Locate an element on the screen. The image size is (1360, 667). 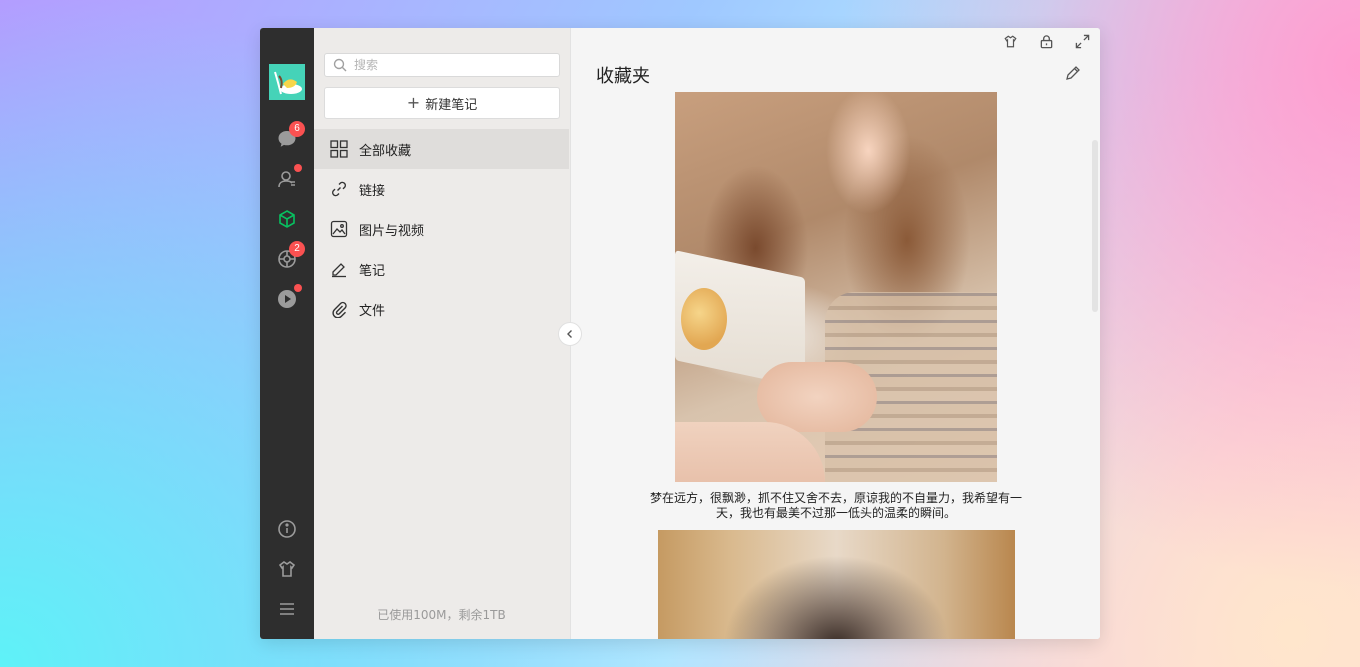
favorite-photo-portrait is located at coordinates (836, 584).